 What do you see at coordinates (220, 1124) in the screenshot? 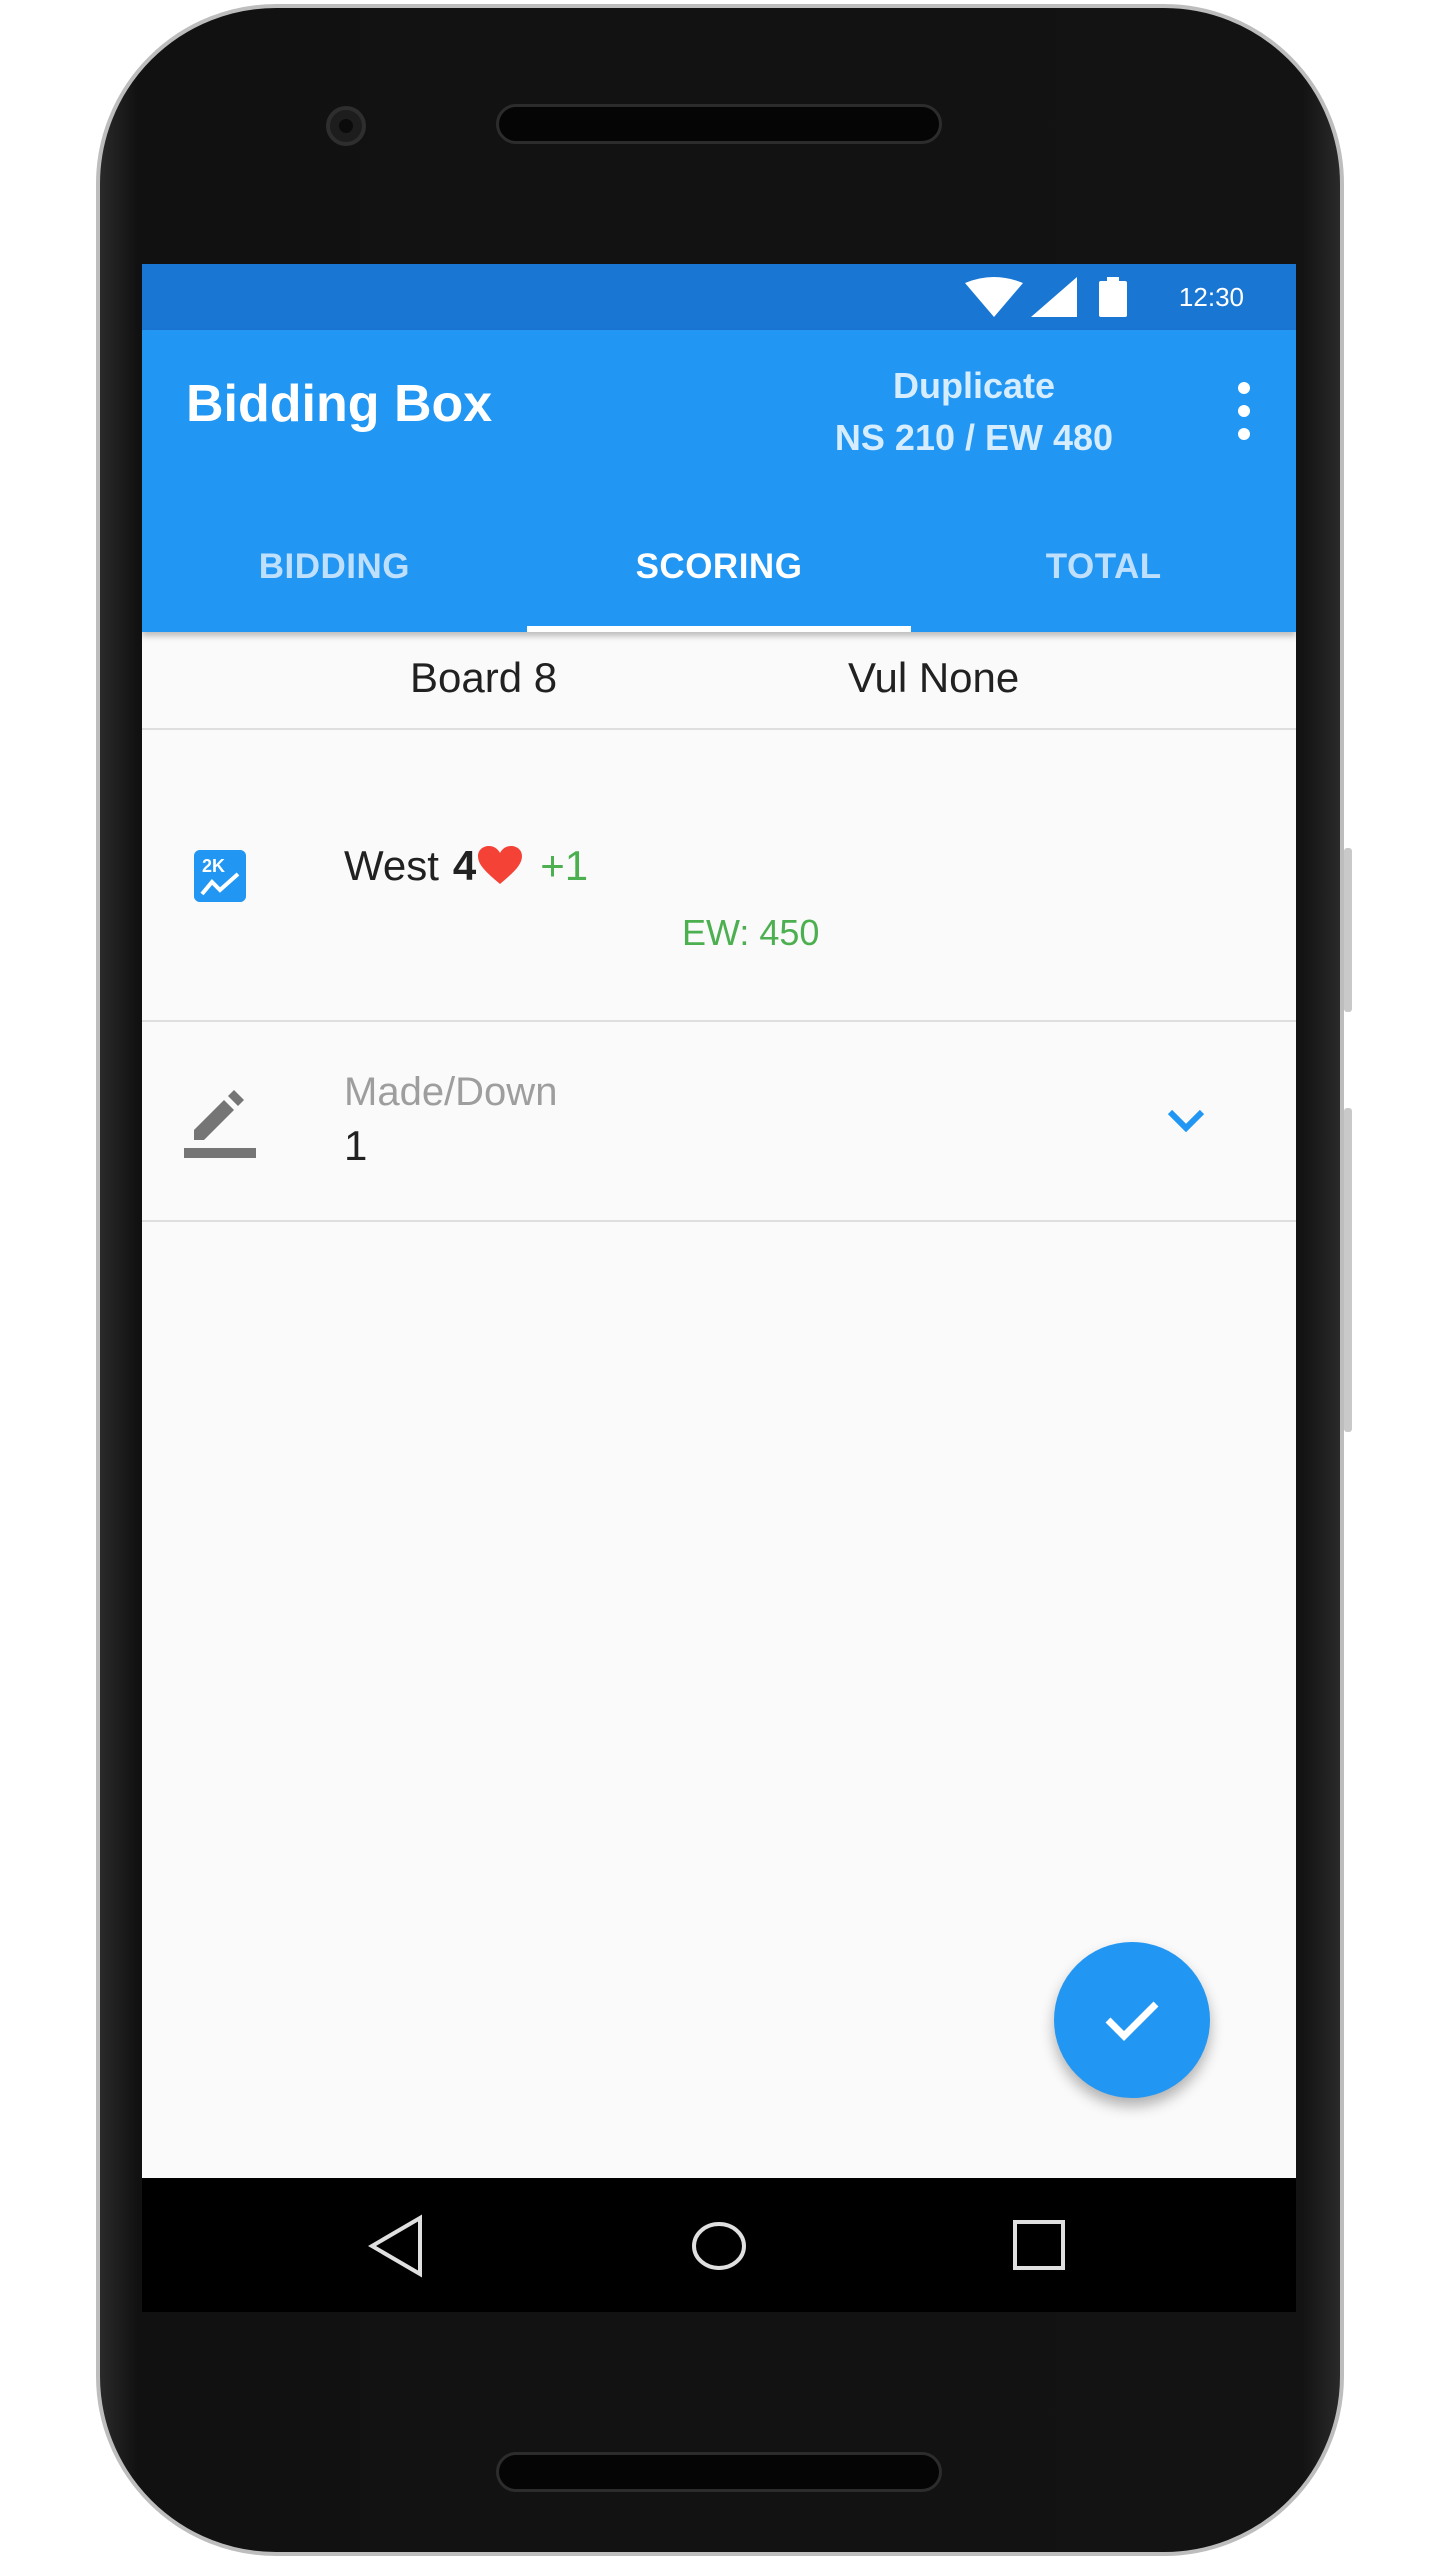
I see `edit-icon` at bounding box center [220, 1124].